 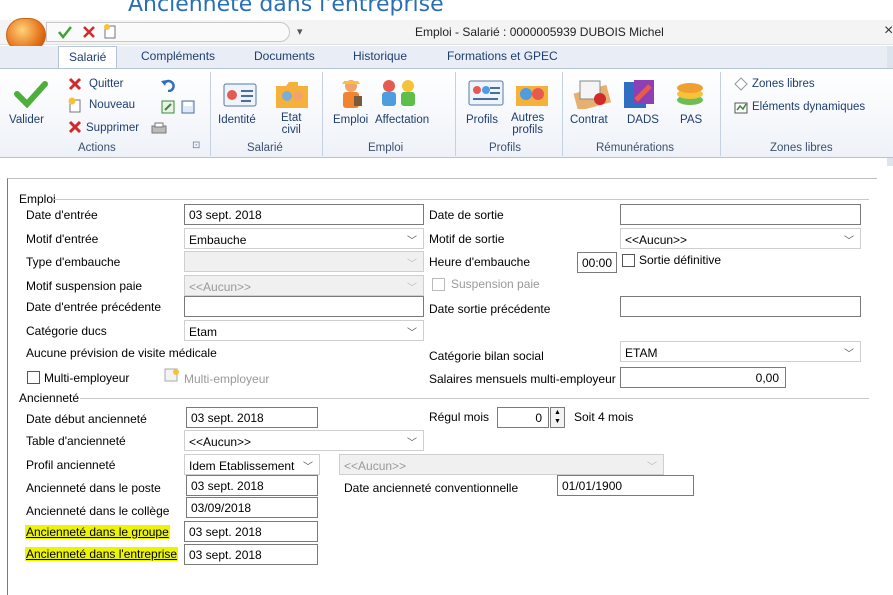 I want to click on identity-card-icon, so click(x=240, y=95).